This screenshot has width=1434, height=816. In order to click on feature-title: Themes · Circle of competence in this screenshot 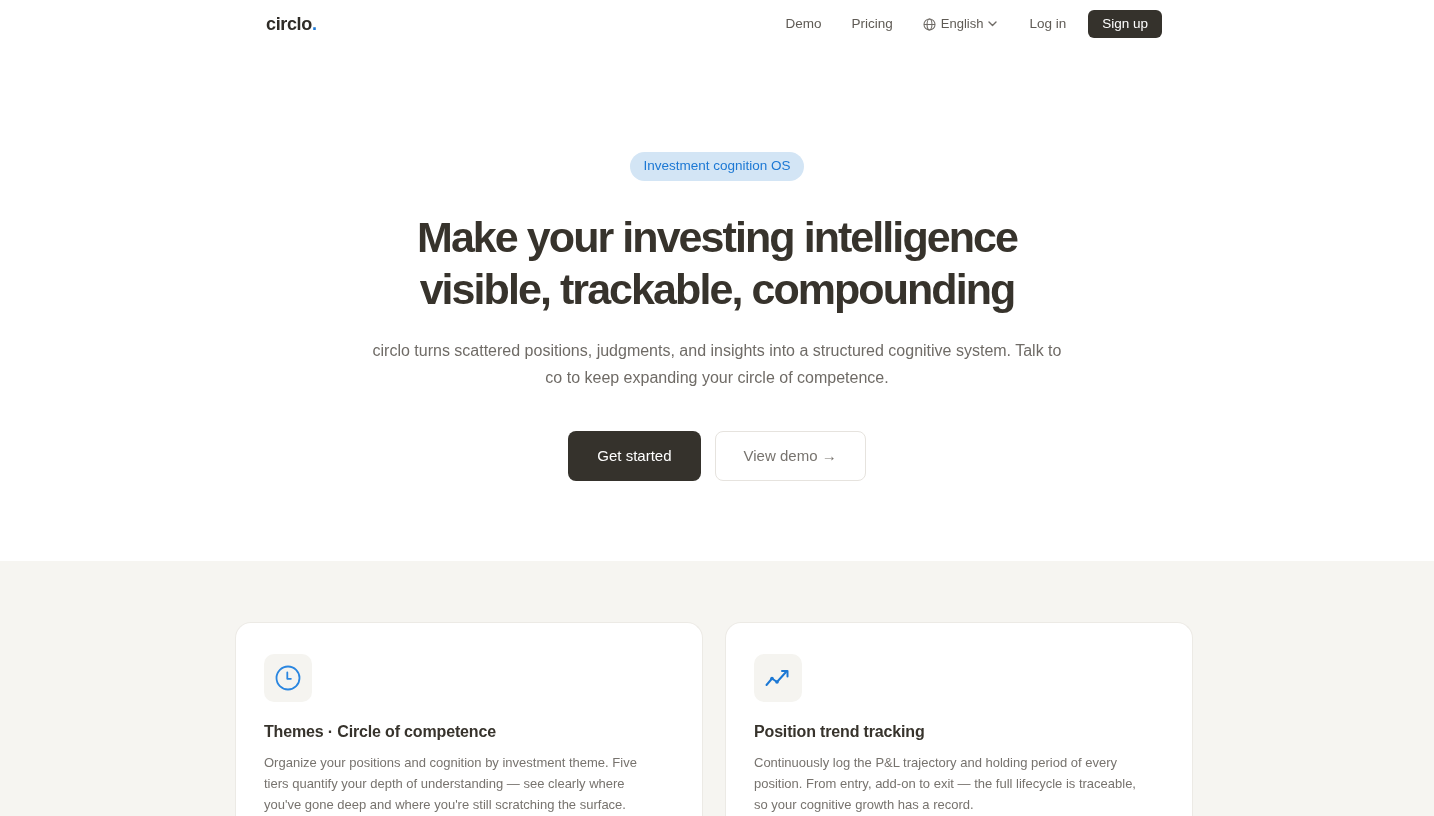, I will do `click(380, 732)`.